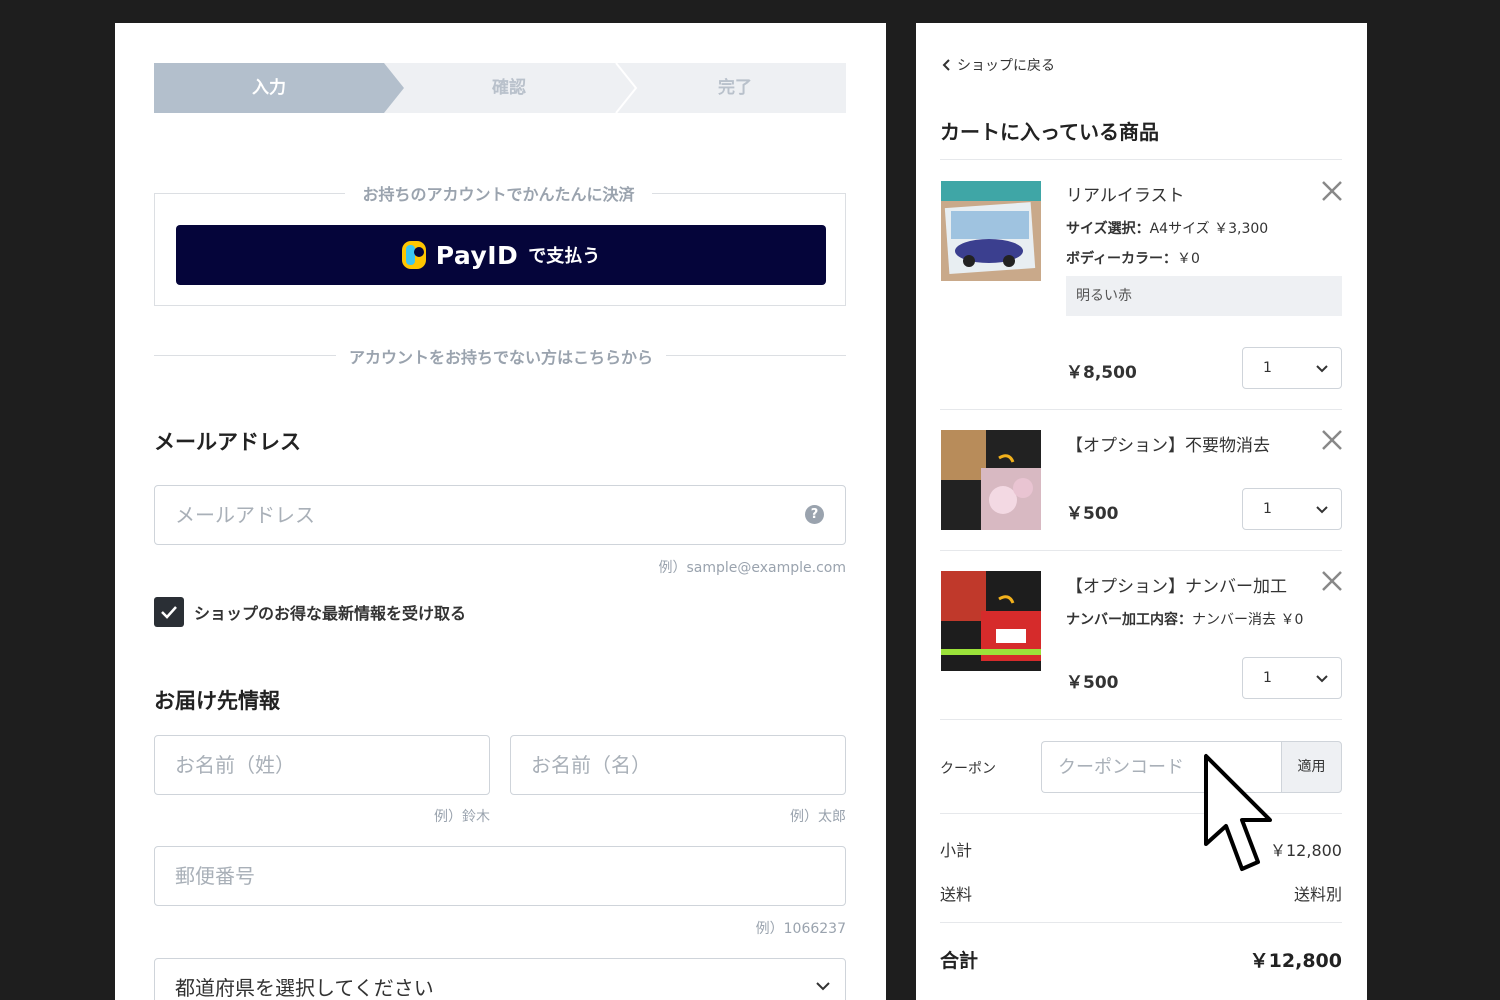 Image resolution: width=1500 pixels, height=1000 pixels. What do you see at coordinates (217, 701) in the screenshot?
I see `shipping-section-title: お届け先情報` at bounding box center [217, 701].